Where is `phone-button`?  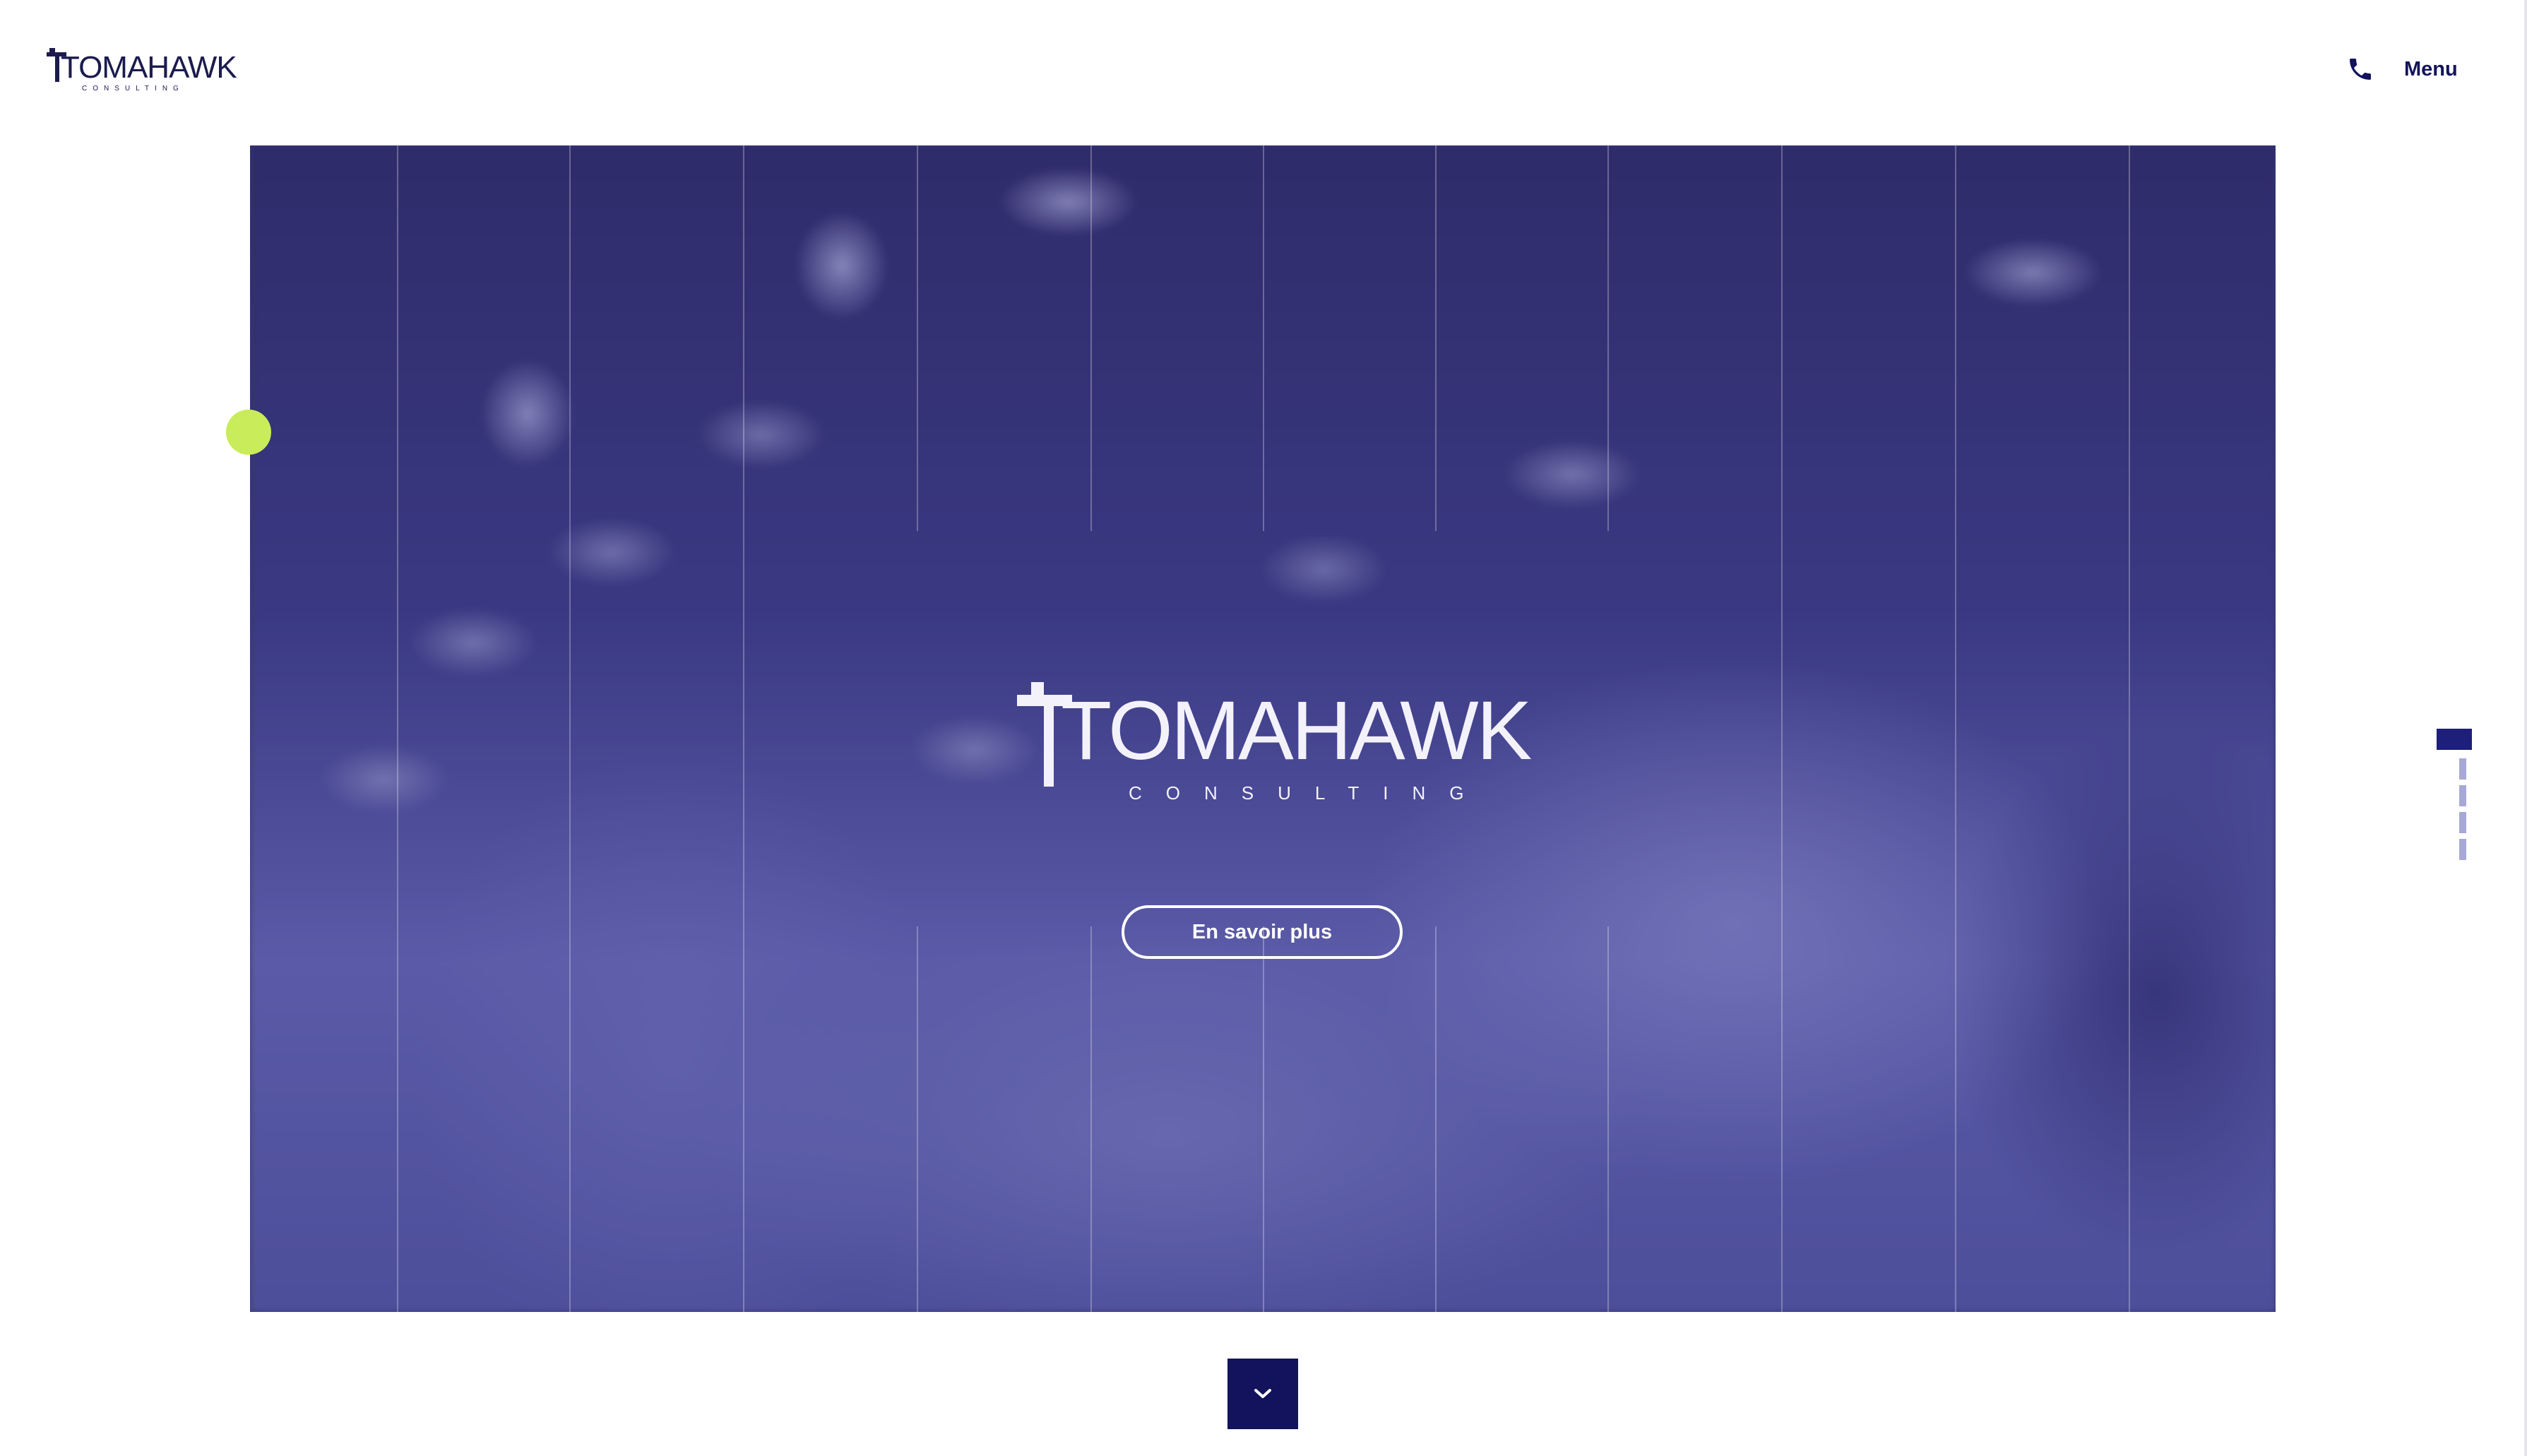 phone-button is located at coordinates (2360, 69).